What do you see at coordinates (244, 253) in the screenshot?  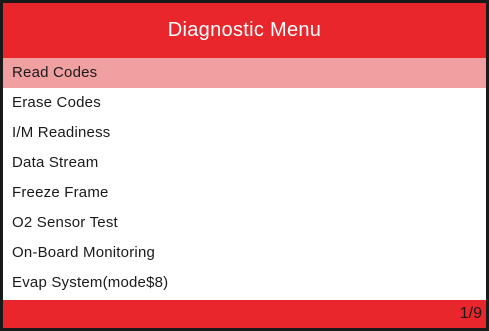 I see `menu-item-on-board-monitoring: On-Board Monitoring` at bounding box center [244, 253].